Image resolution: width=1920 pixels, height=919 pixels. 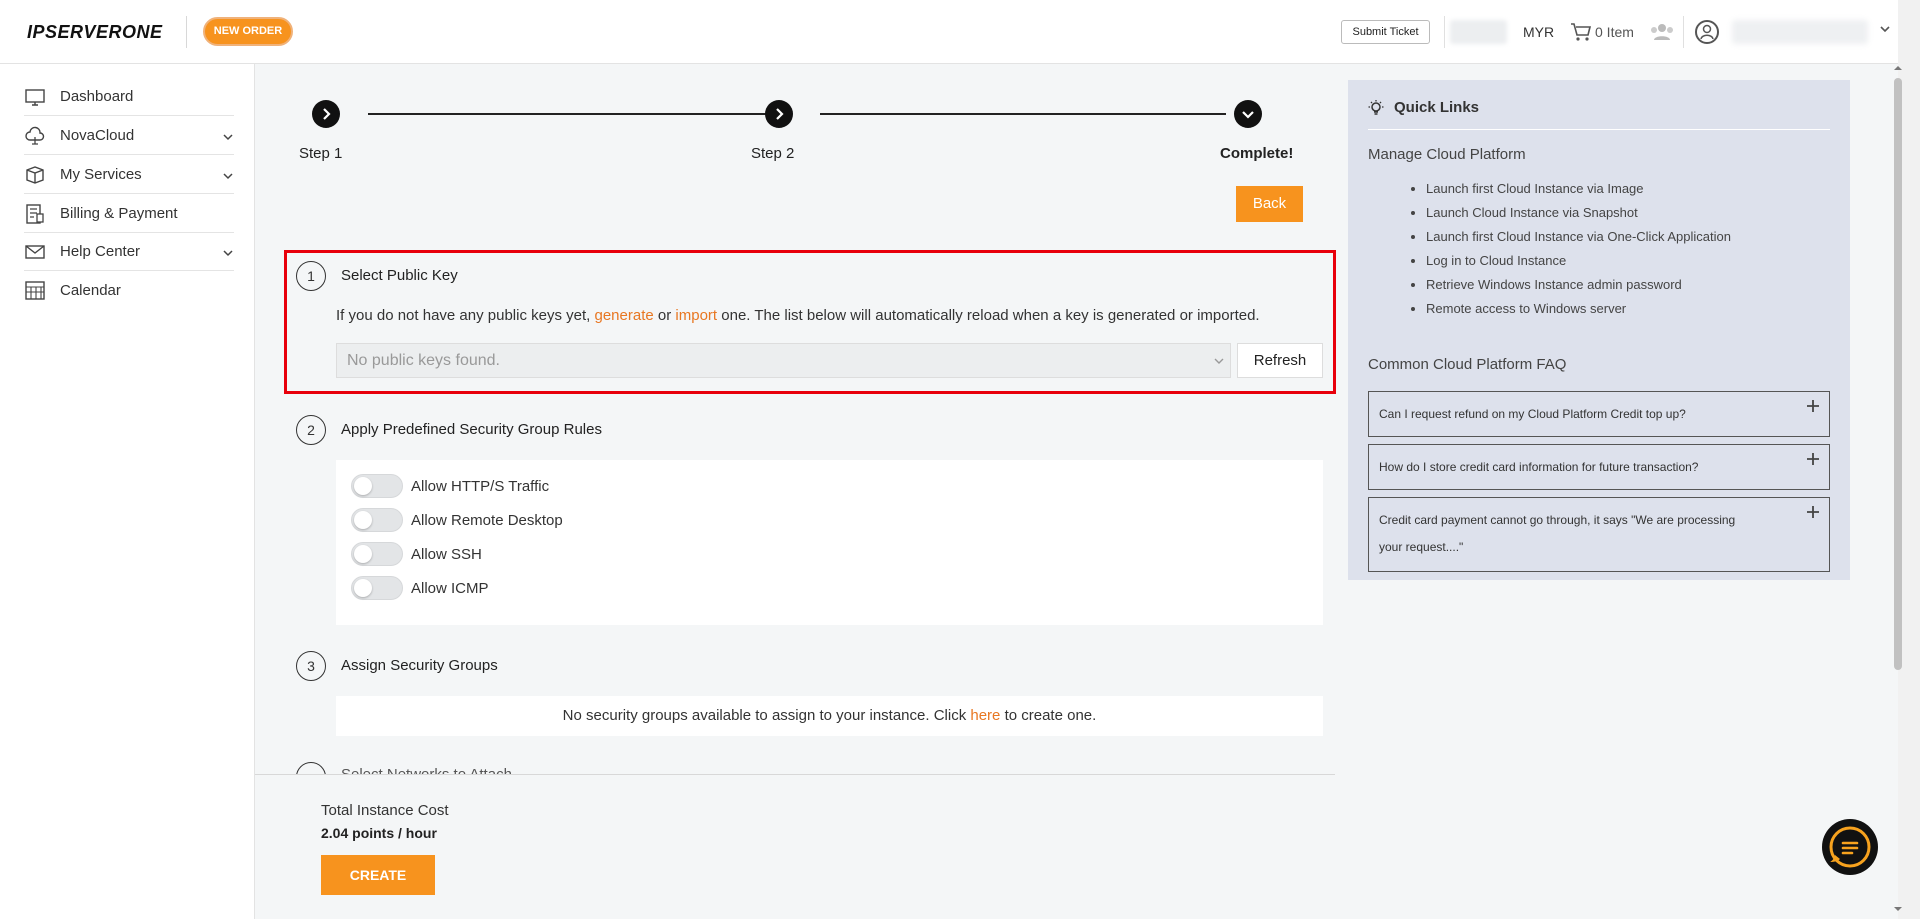 I want to click on refresh-button: Refresh, so click(x=1280, y=360).